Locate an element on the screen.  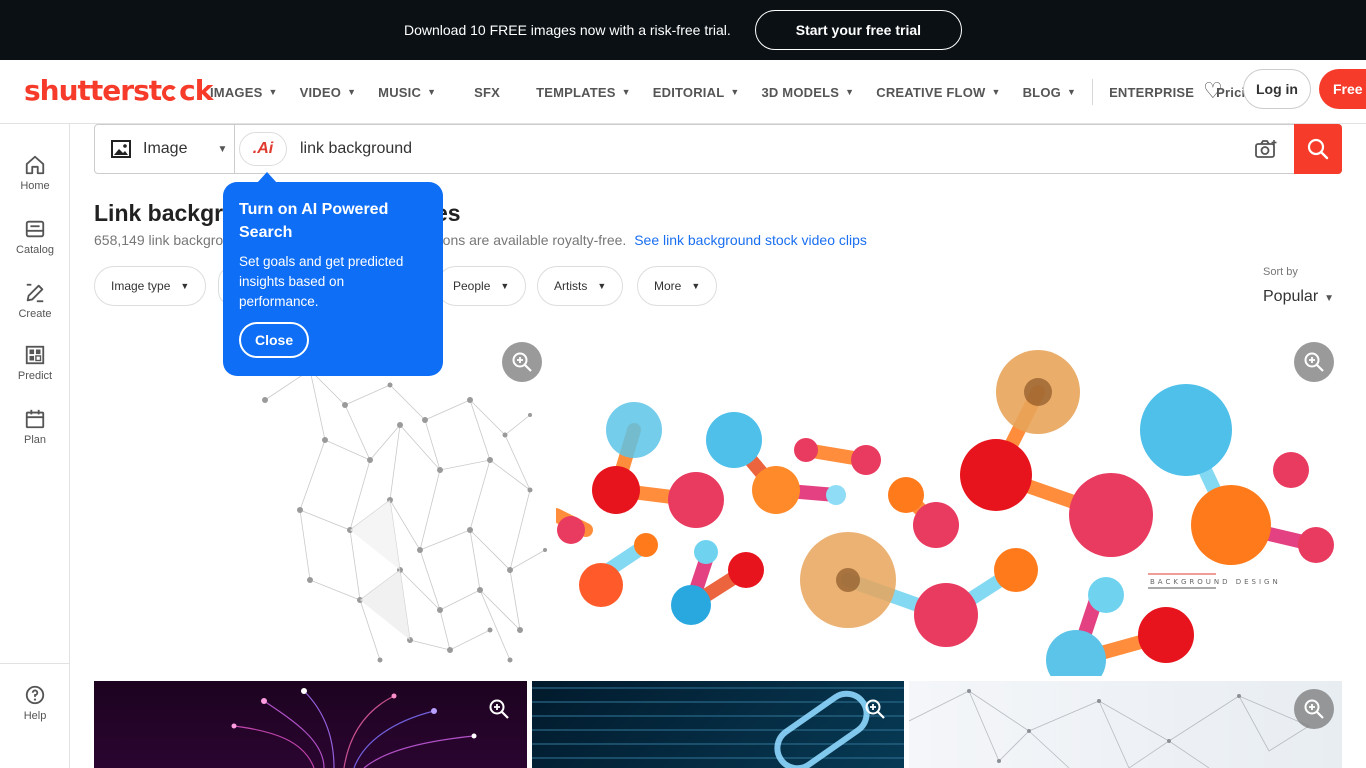
circuit-illustration is located at coordinates (354, 728).